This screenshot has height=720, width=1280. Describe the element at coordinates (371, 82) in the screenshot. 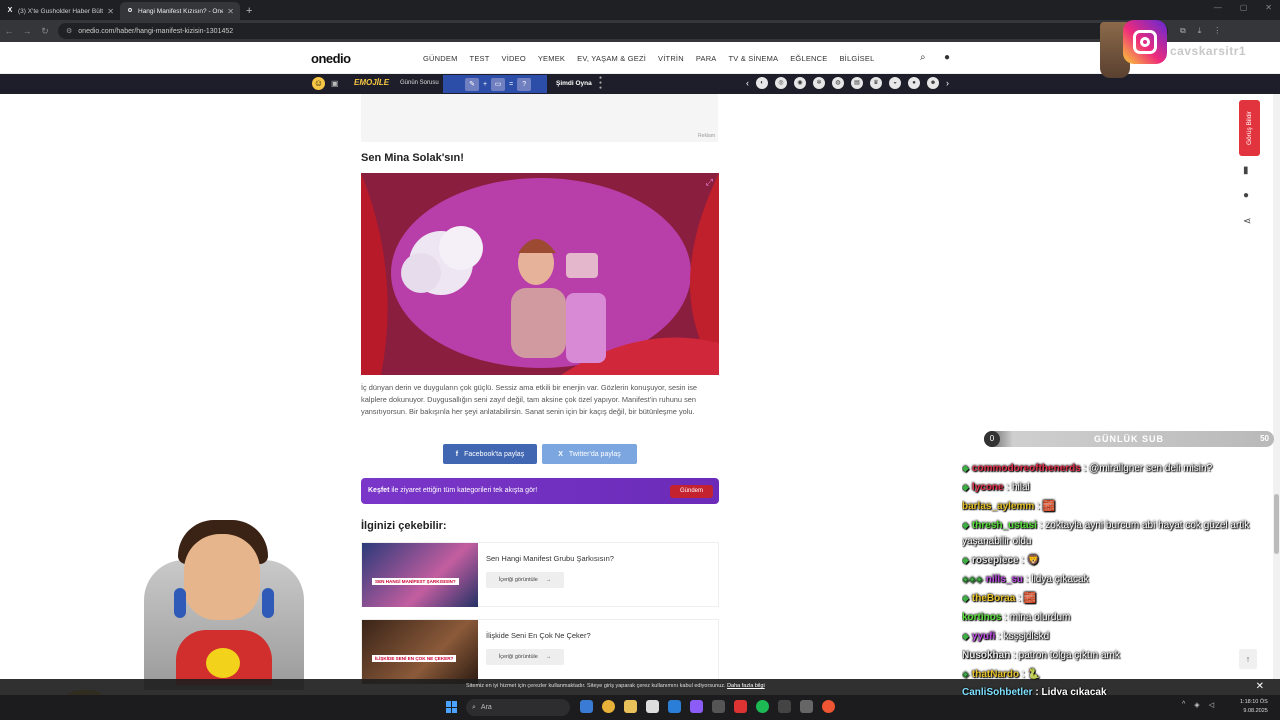

I see `emojile-logo: EMOJİLE` at that location.